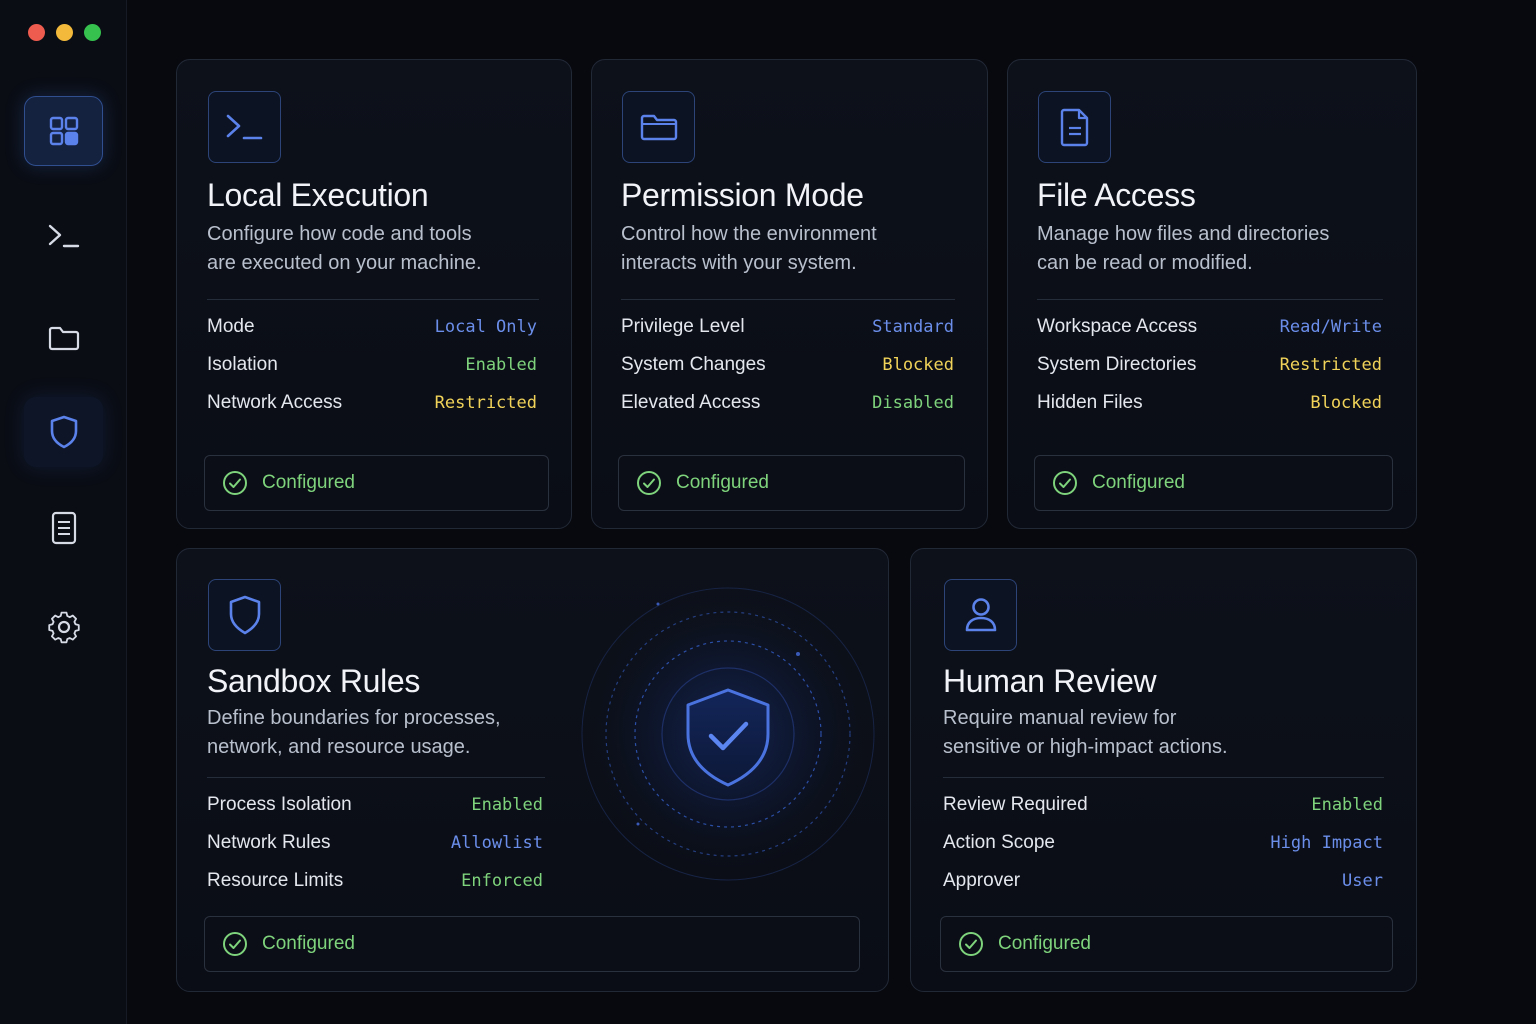  What do you see at coordinates (1326, 843) in the screenshot?
I see `setting-value: High Impact` at bounding box center [1326, 843].